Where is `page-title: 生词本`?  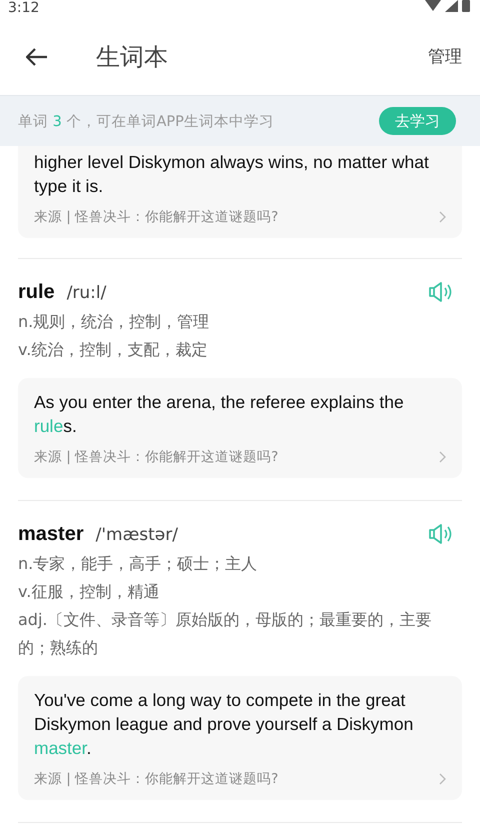 page-title: 生词本 is located at coordinates (132, 57).